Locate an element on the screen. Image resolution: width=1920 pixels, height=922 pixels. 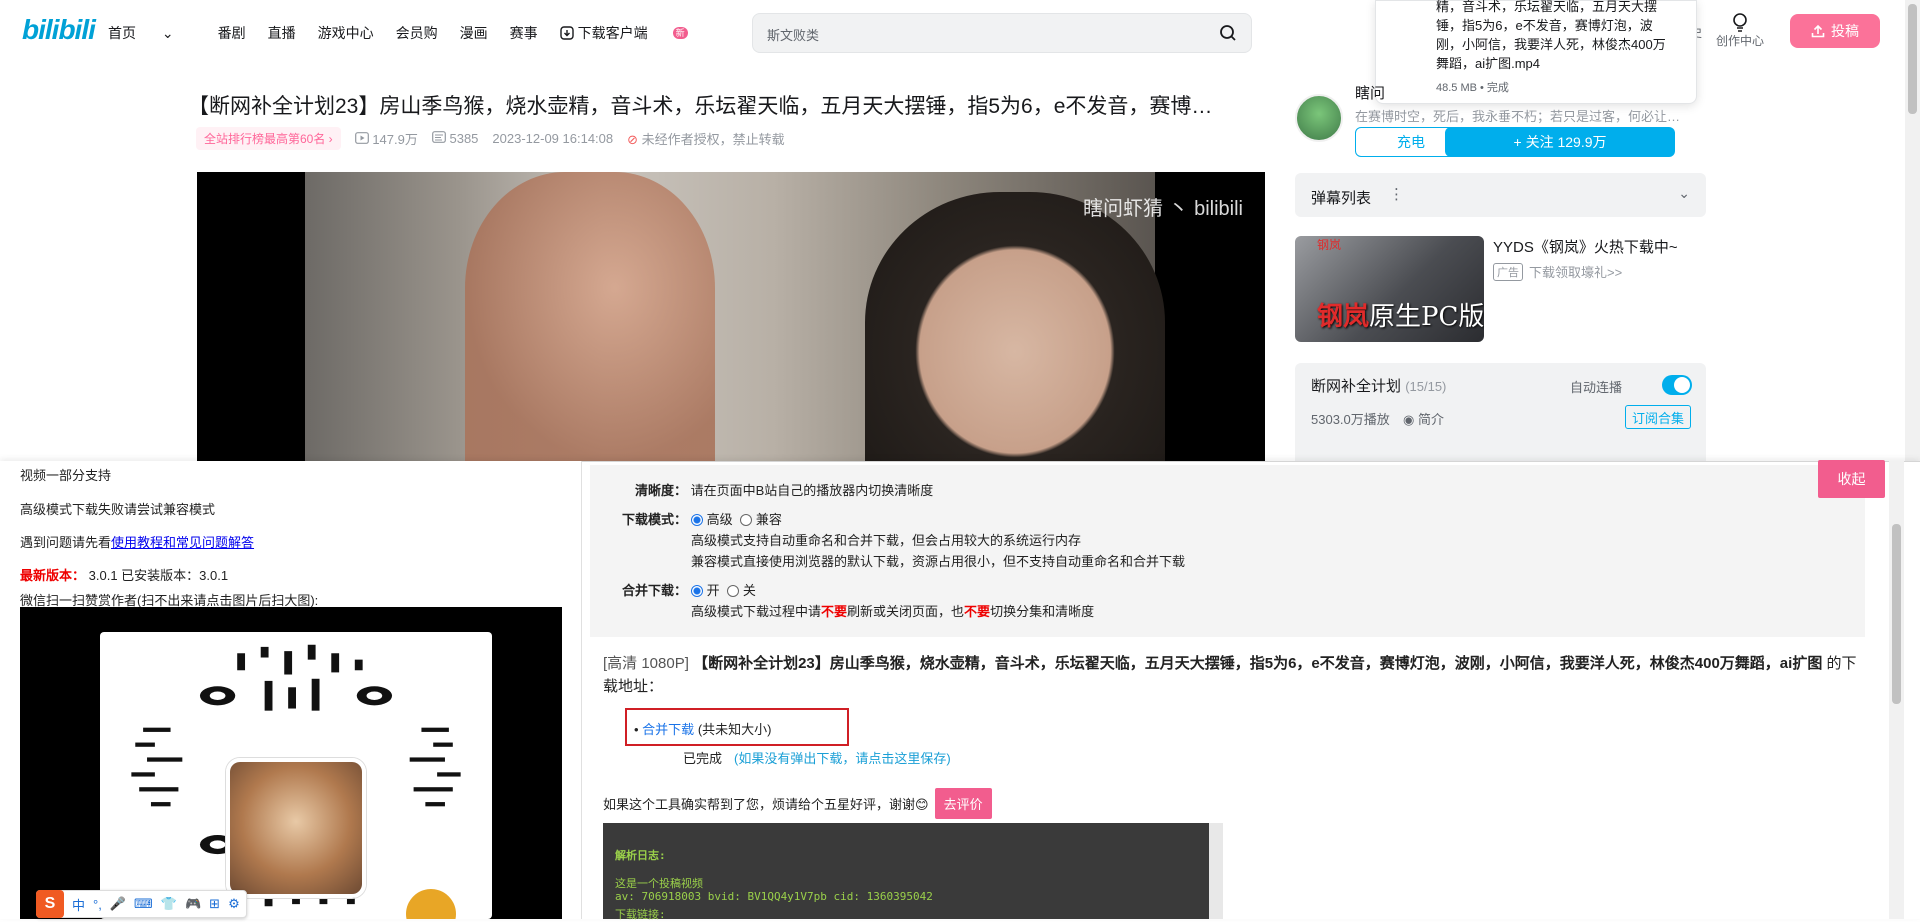
merge-desc: 高级模式下载过程中请不要刷新或关闭页面，也不要切换分集和清晰度 is located at coordinates (892, 610).